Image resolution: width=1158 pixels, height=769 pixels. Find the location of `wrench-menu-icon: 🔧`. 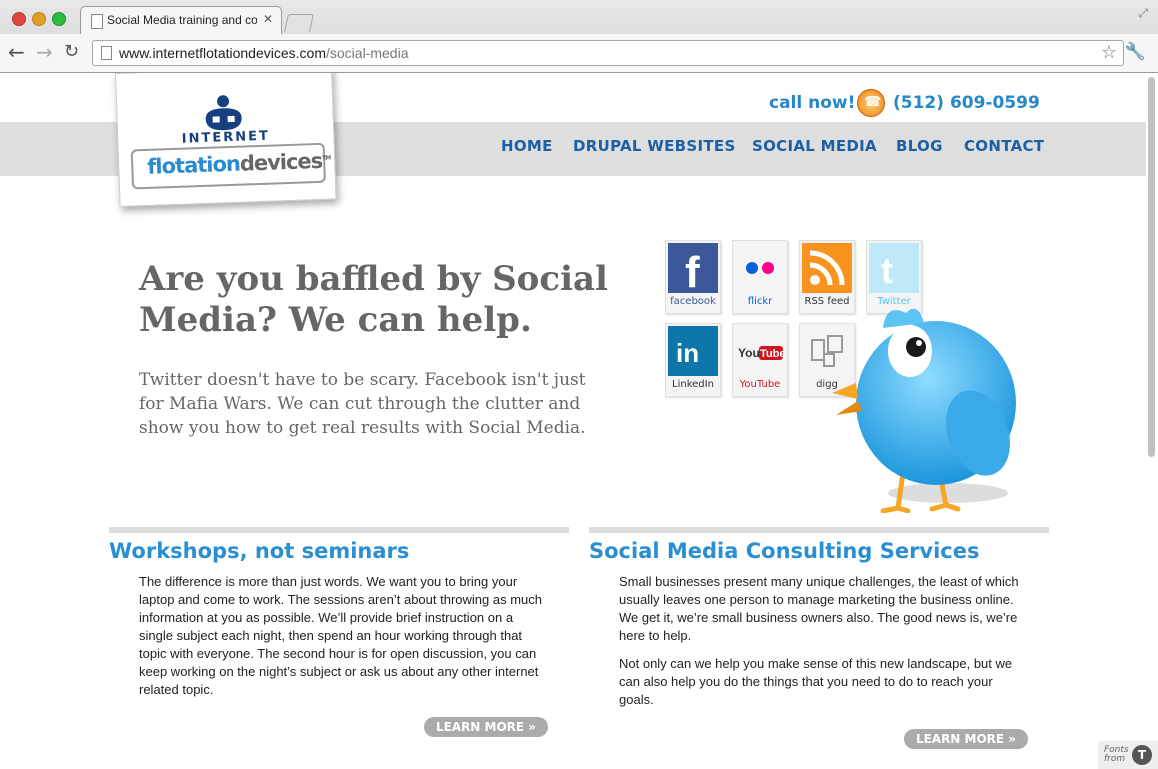

wrench-menu-icon: 🔧 is located at coordinates (1135, 52).